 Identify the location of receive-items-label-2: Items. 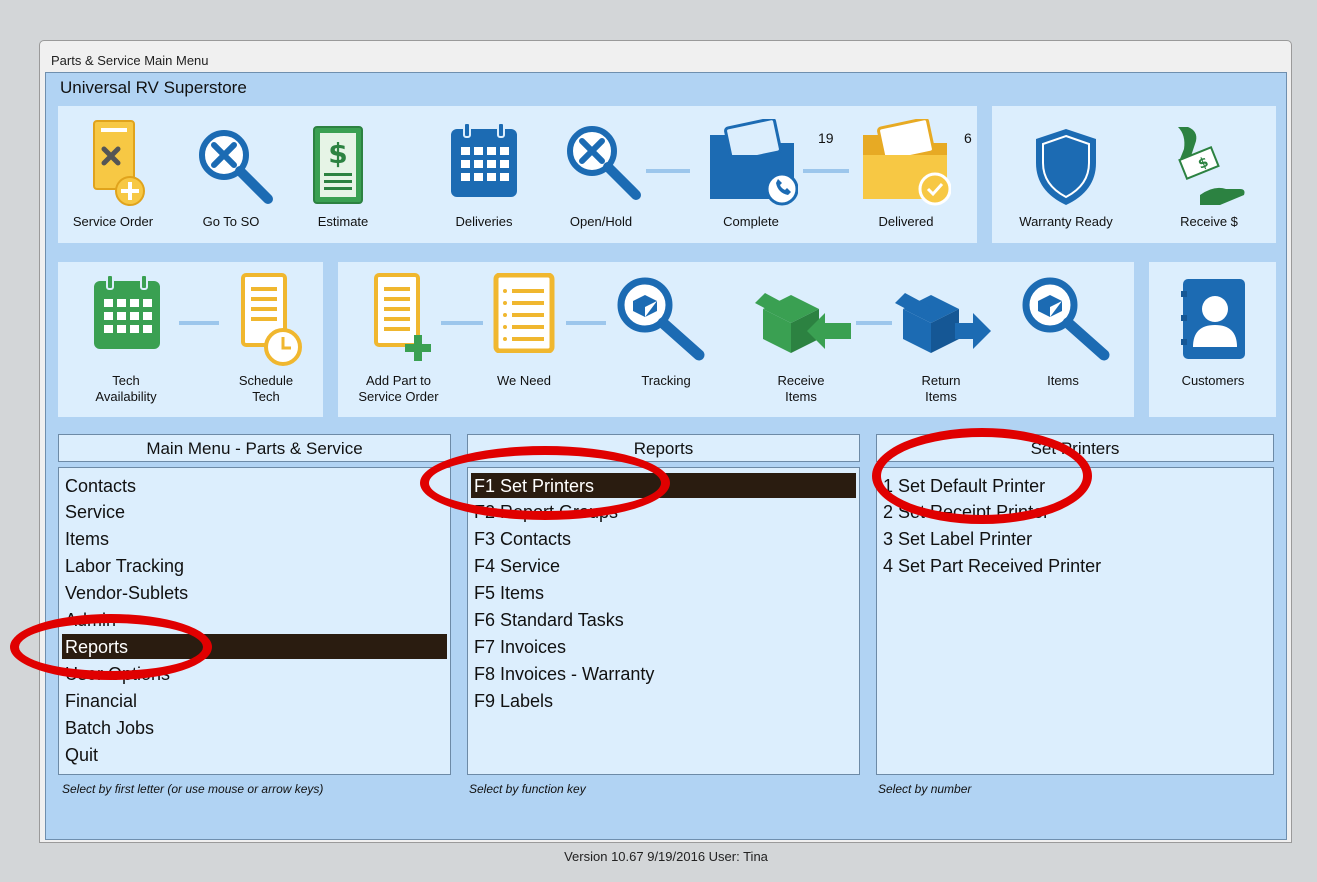
(801, 396).